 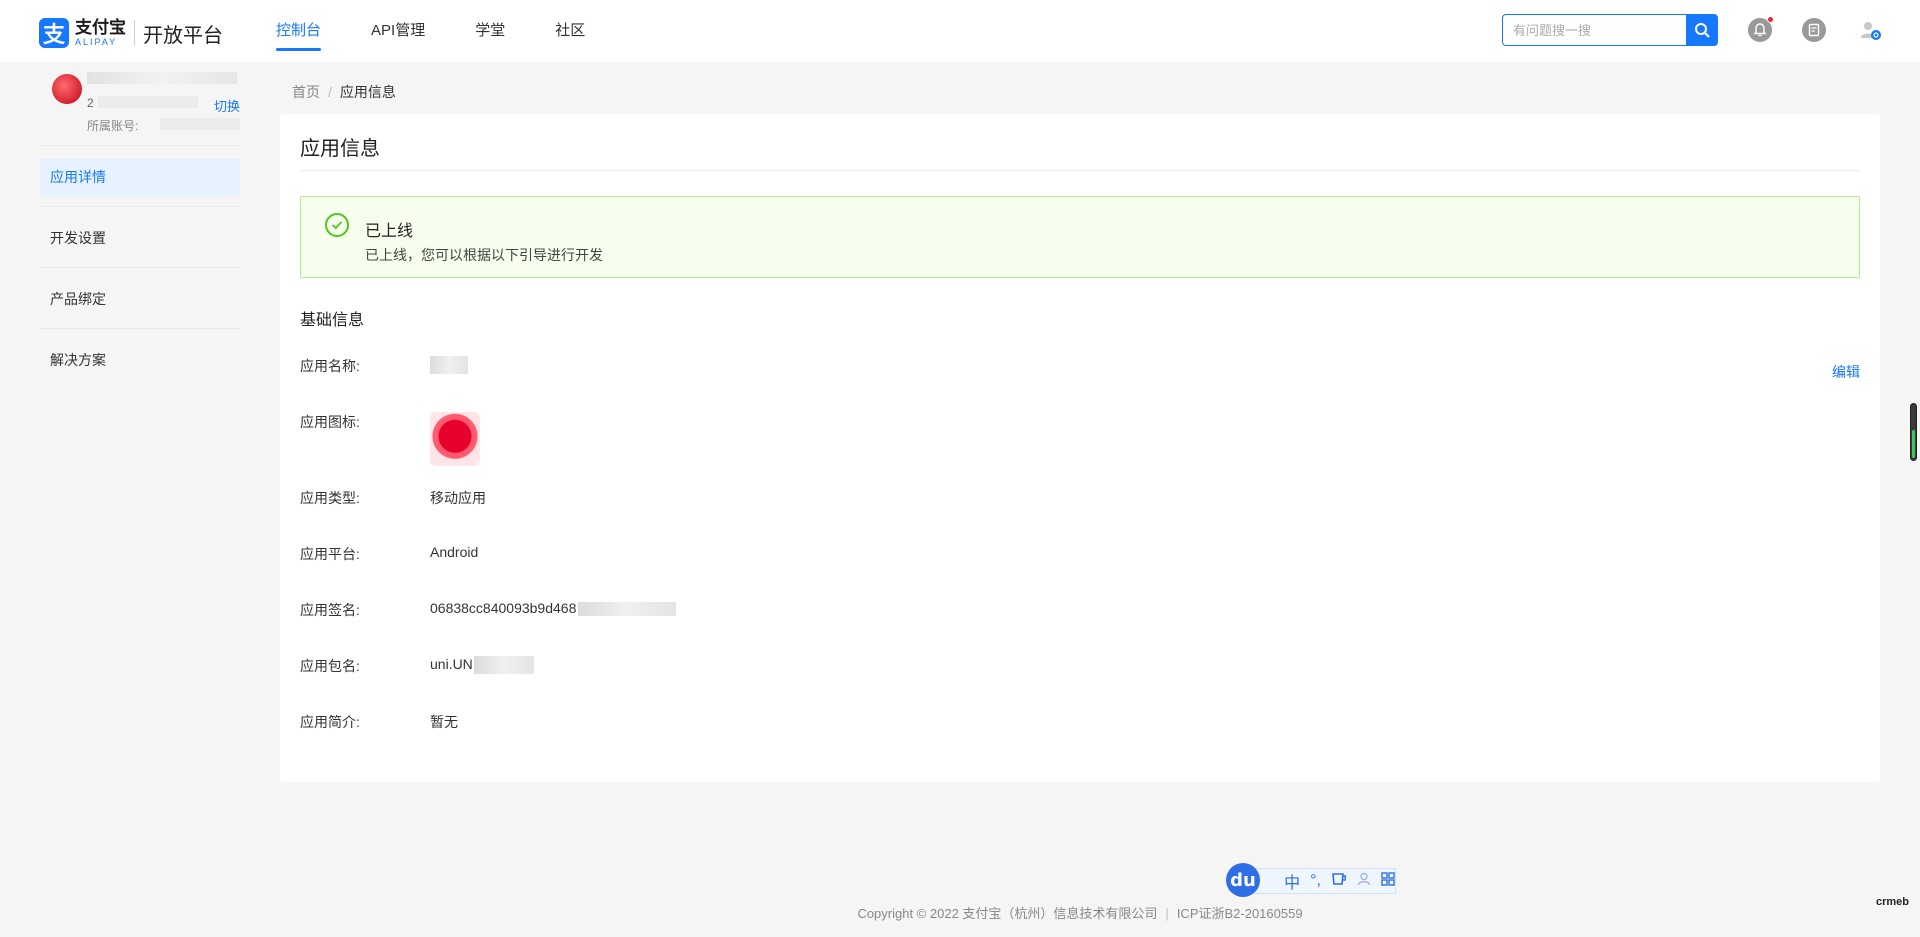 I want to click on sidebar: 2 所属账号: 切换 应用详情 开发设置 产品绑定 解决方案, so click(x=140, y=226).